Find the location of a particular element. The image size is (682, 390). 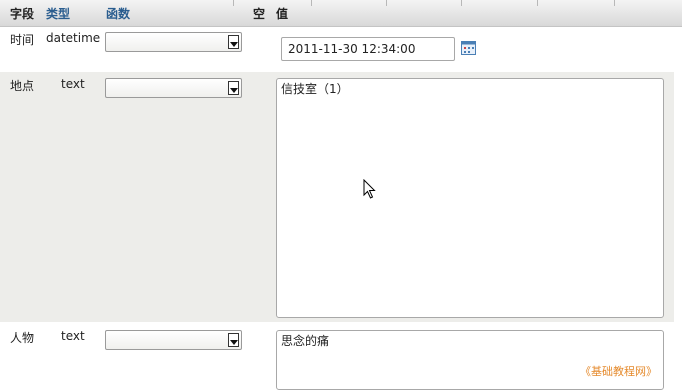

field-name: 人物 is located at coordinates (22, 338).